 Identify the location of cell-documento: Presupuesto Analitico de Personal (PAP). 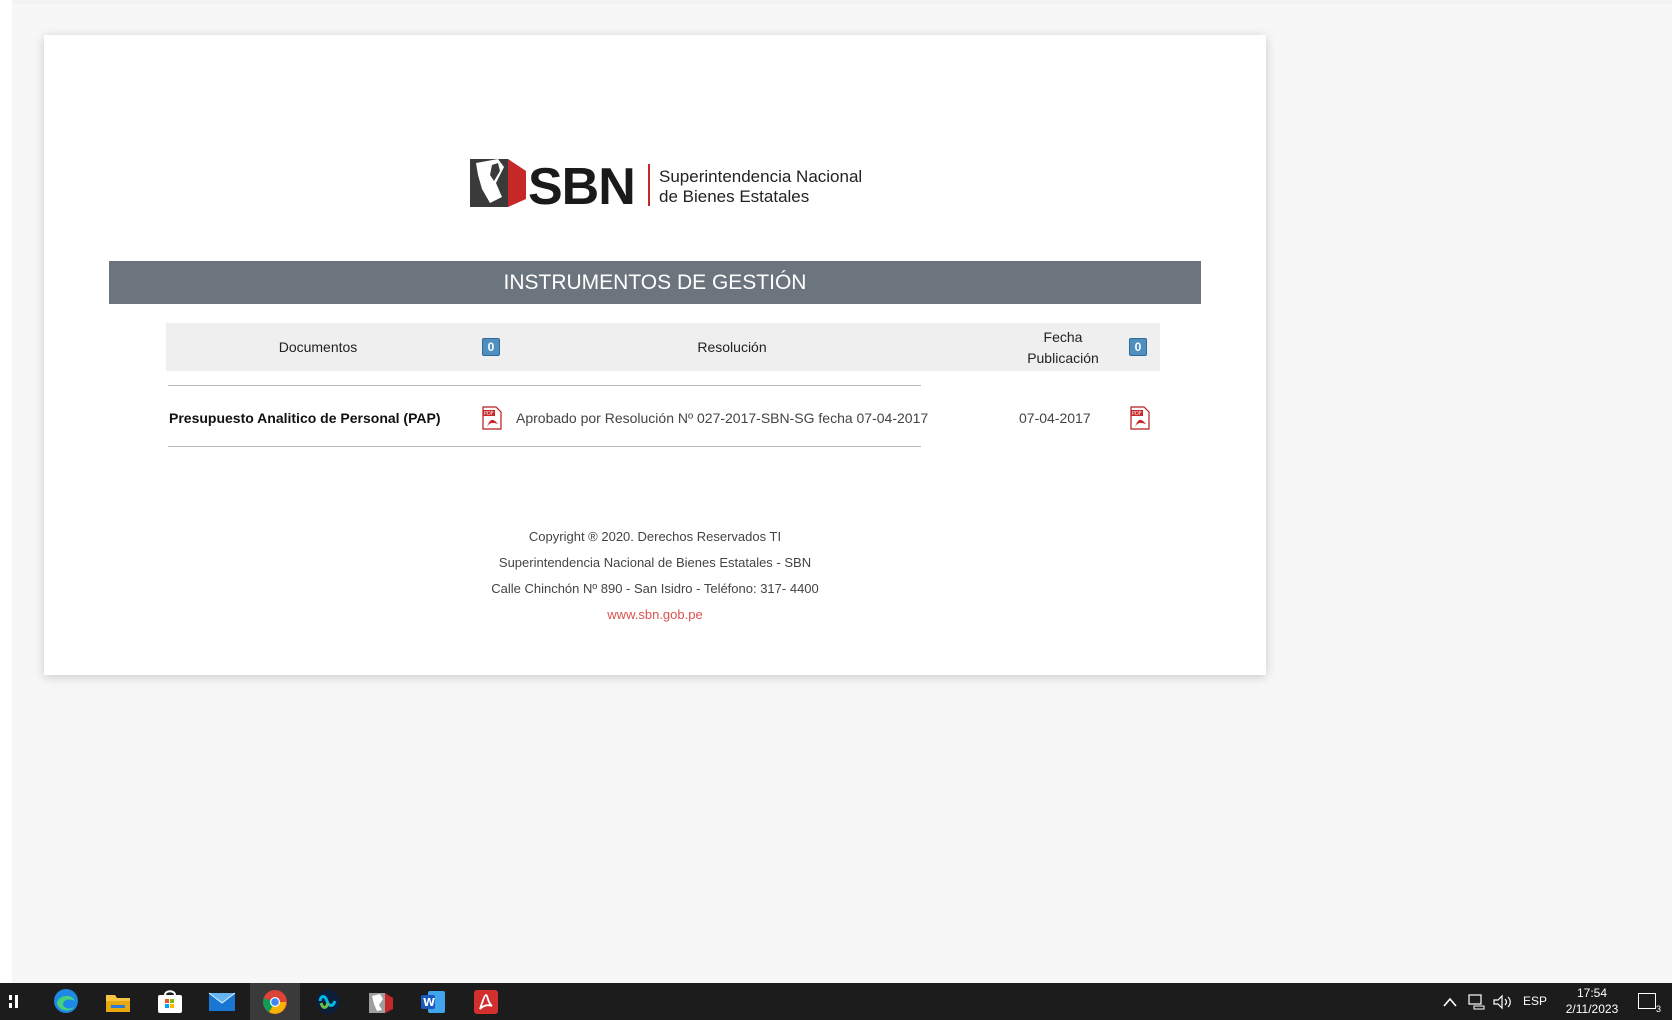
(305, 418).